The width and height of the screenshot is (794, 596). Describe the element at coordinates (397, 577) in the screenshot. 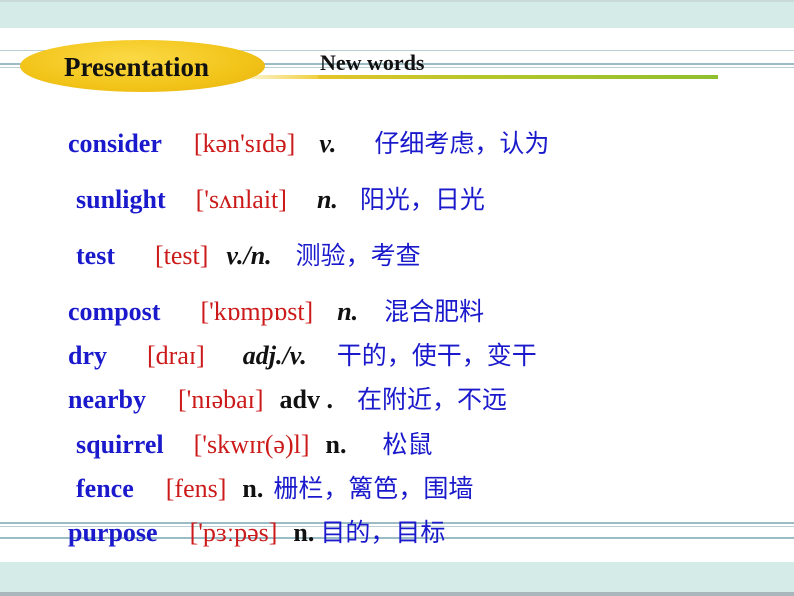

I see `bottom-decorative-band` at that location.